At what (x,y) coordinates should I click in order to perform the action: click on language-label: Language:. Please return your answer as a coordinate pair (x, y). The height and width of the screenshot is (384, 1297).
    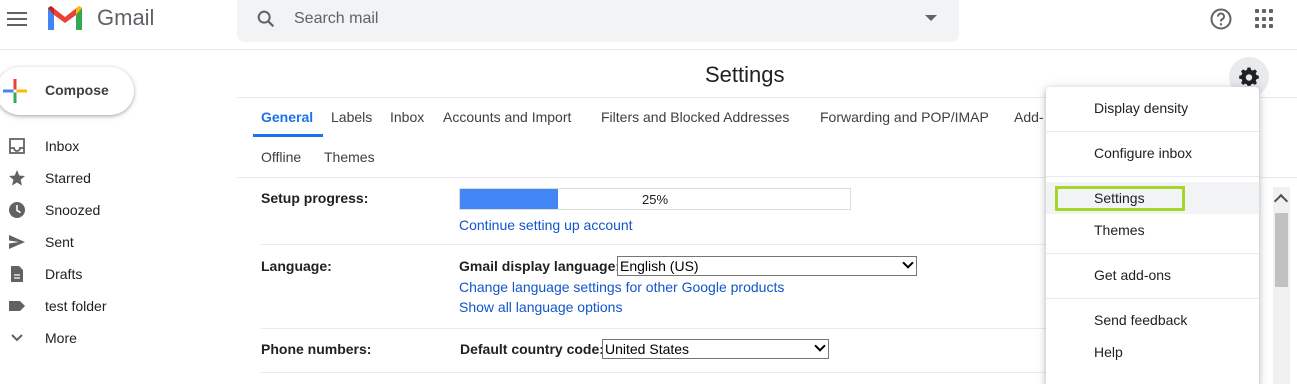
    Looking at the image, I should click on (296, 266).